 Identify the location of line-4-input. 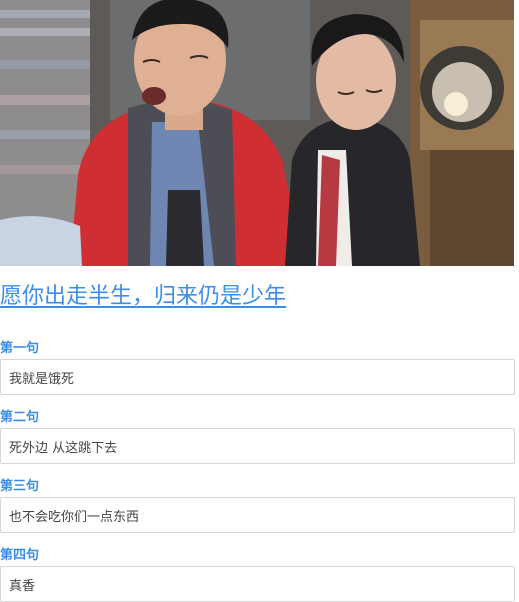
(257, 584).